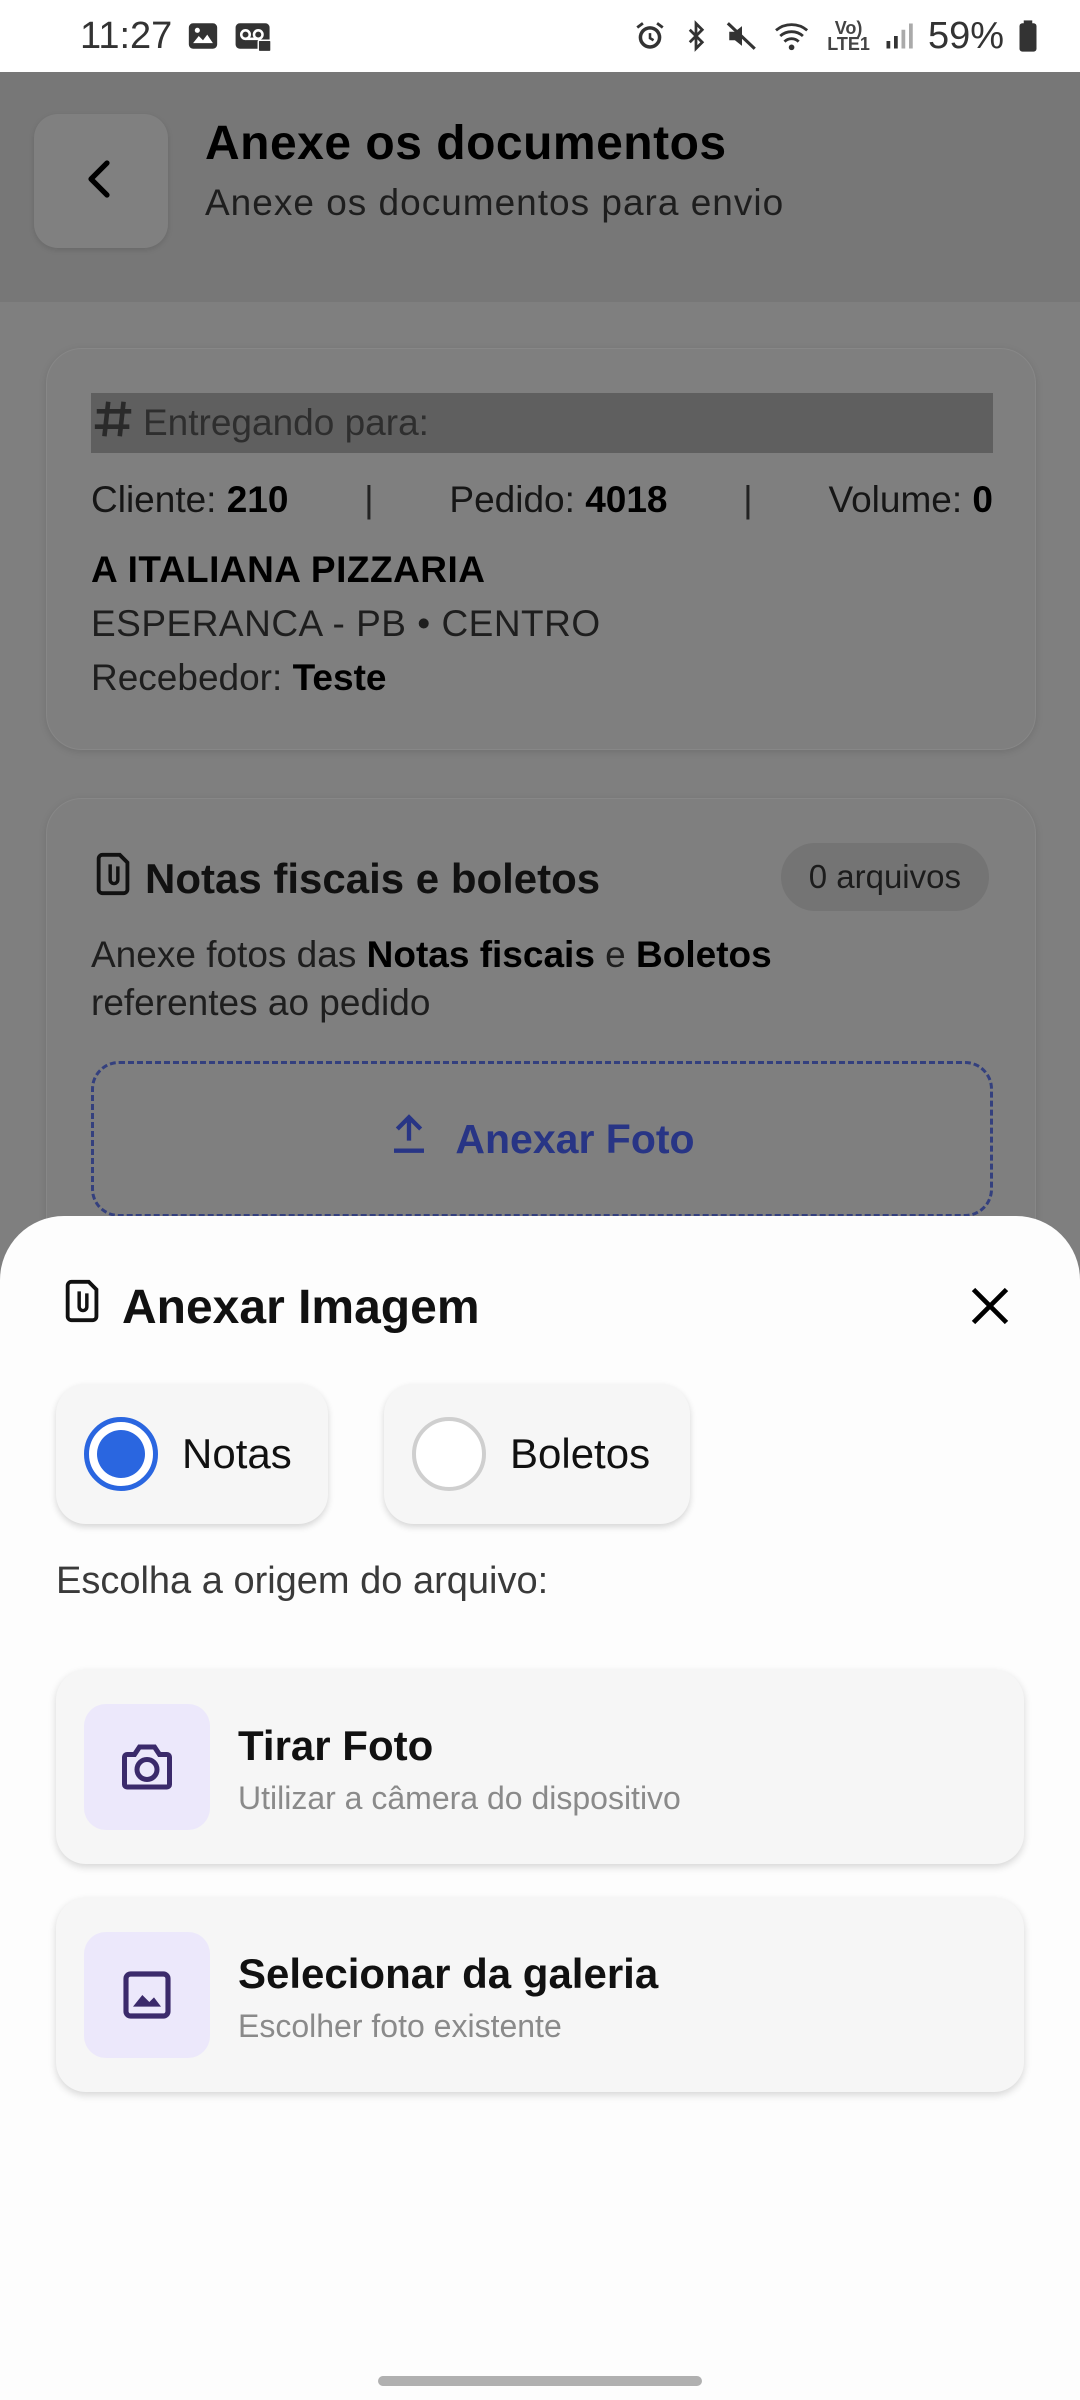  What do you see at coordinates (580, 1453) in the screenshot?
I see `radio-label: Boletos` at bounding box center [580, 1453].